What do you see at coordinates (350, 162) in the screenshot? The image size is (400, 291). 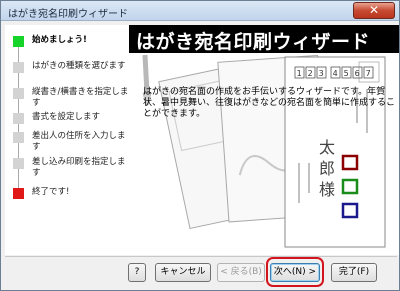 I see `color-box-red-icon` at bounding box center [350, 162].